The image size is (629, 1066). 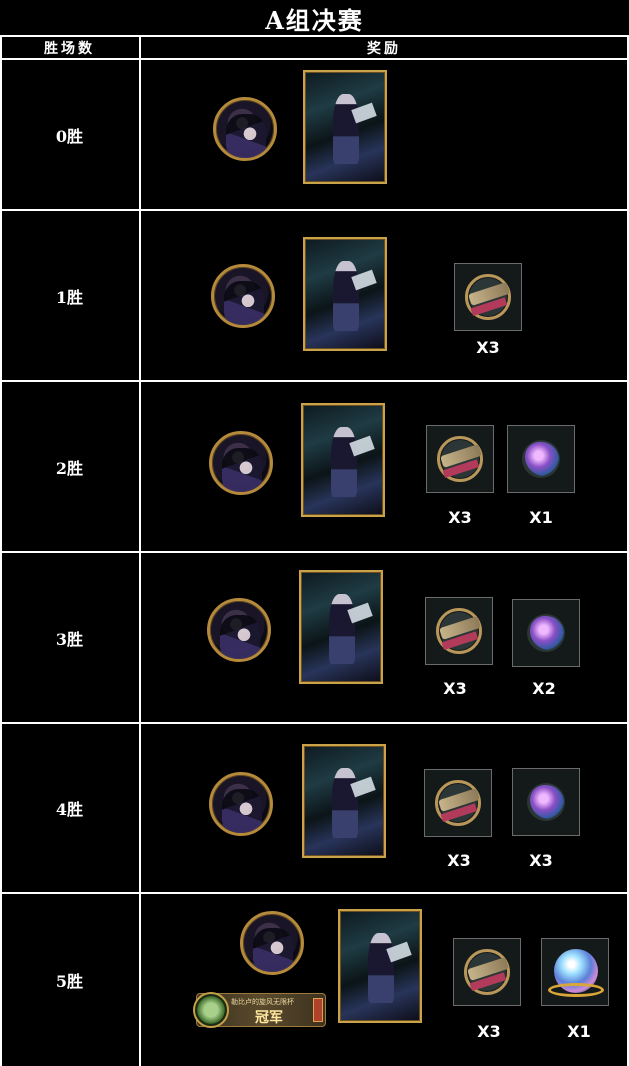 I want to click on flag-icon, so click(x=318, y=1010).